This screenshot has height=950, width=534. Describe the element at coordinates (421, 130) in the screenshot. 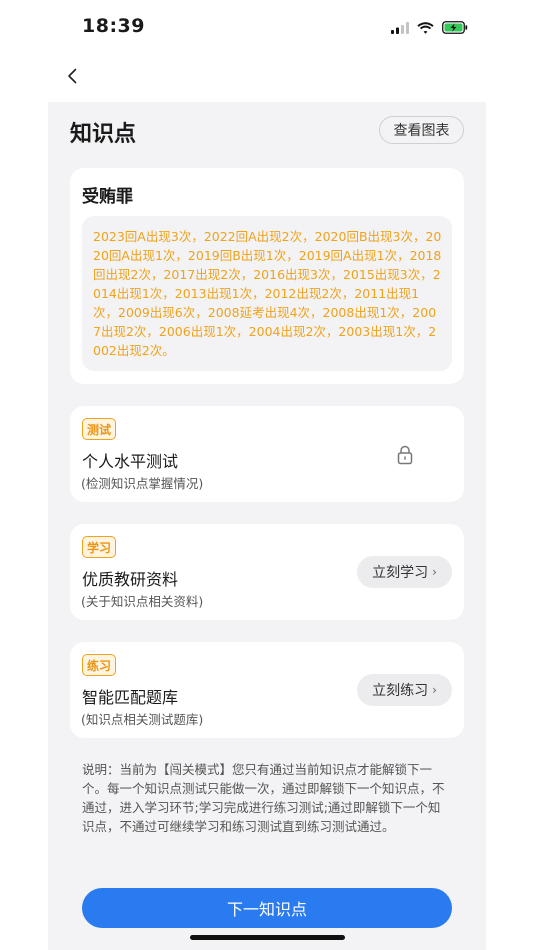

I see `view-chart-button: 查看图表` at that location.